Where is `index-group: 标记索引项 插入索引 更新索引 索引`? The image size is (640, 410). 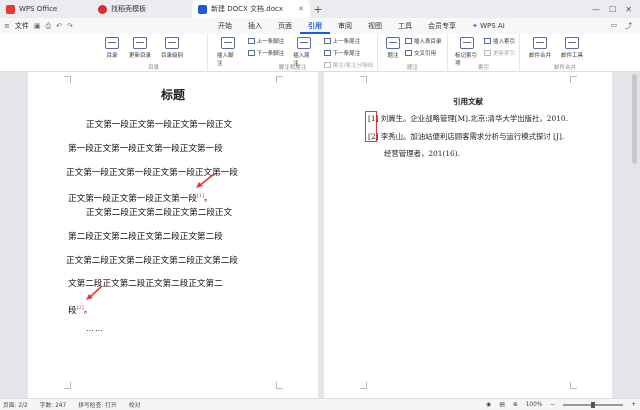
index-group: 标记索引项 插入索引 更新索引 索引 is located at coordinates (484, 53).